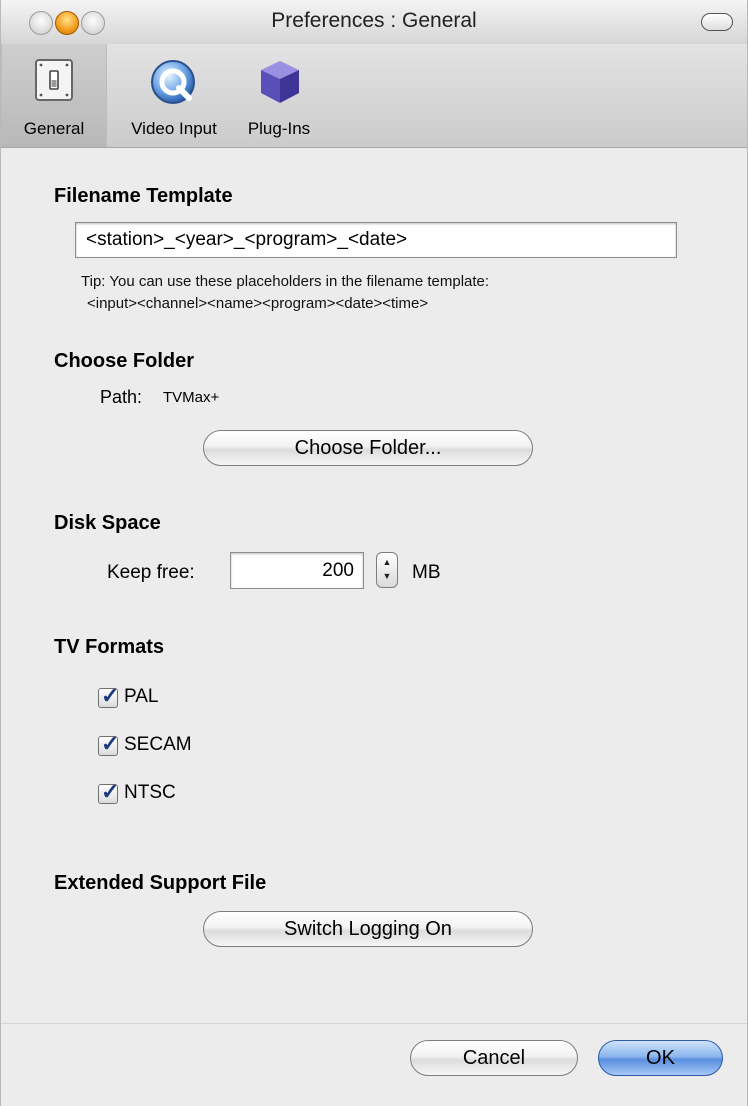 This screenshot has height=1106, width=748. I want to click on title-bar: Preferences : General, so click(374, 22).